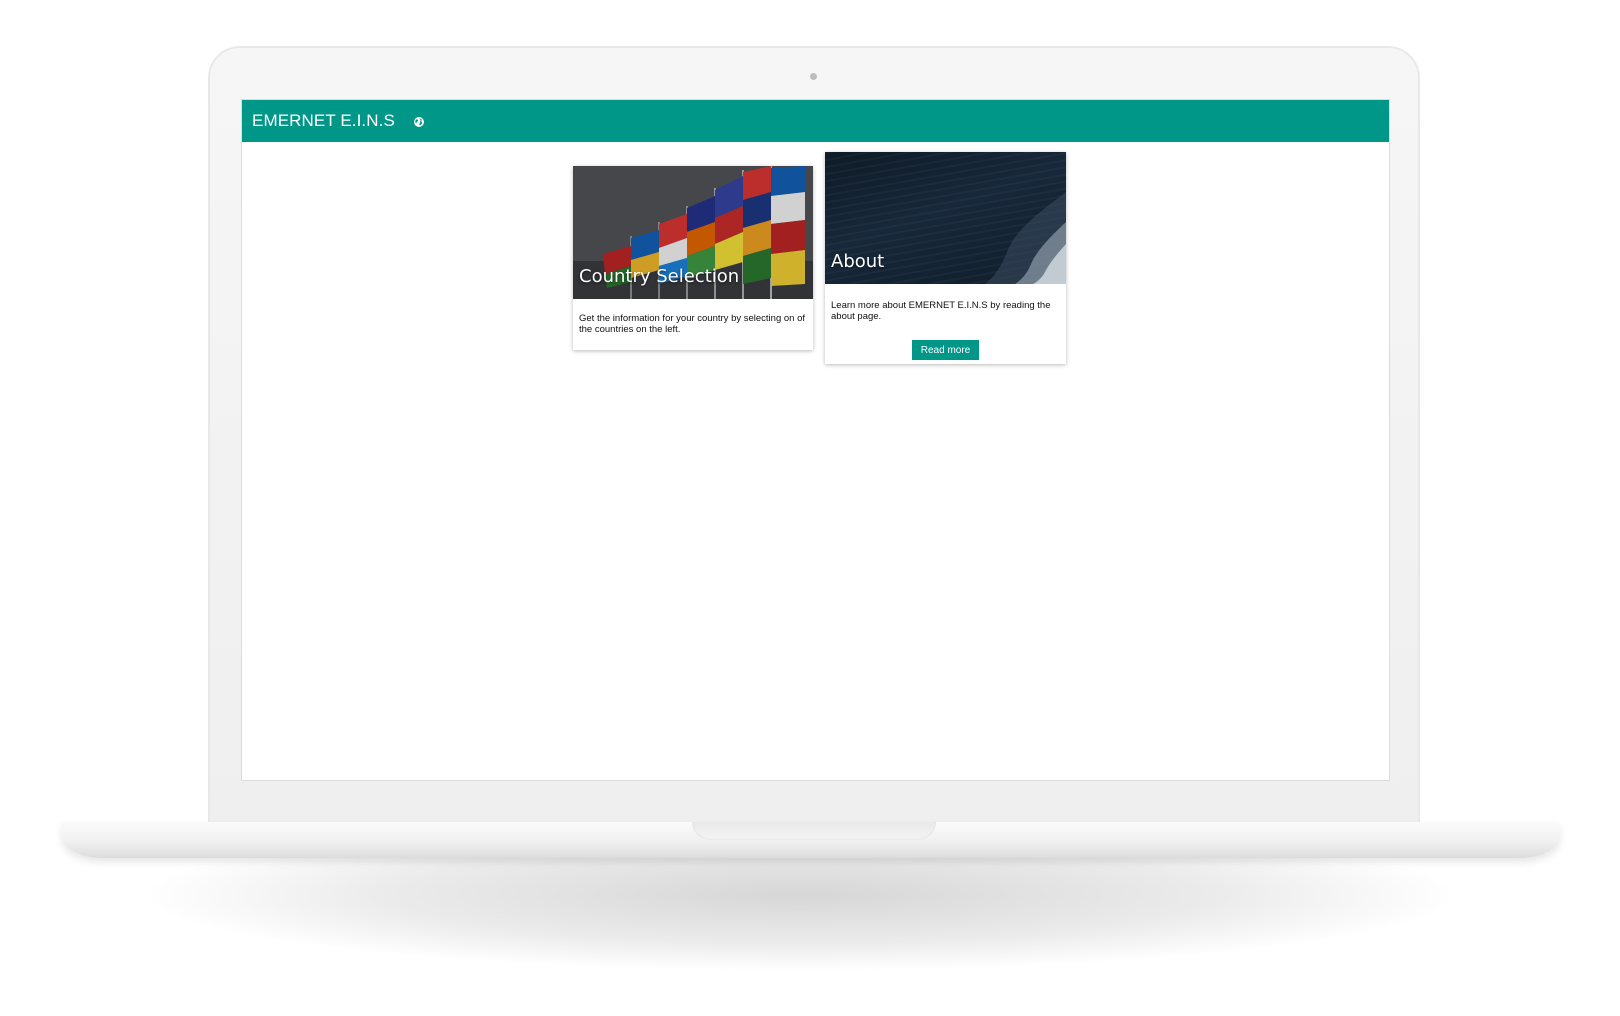 This screenshot has height=1016, width=1620. I want to click on webcam, so click(813, 76).